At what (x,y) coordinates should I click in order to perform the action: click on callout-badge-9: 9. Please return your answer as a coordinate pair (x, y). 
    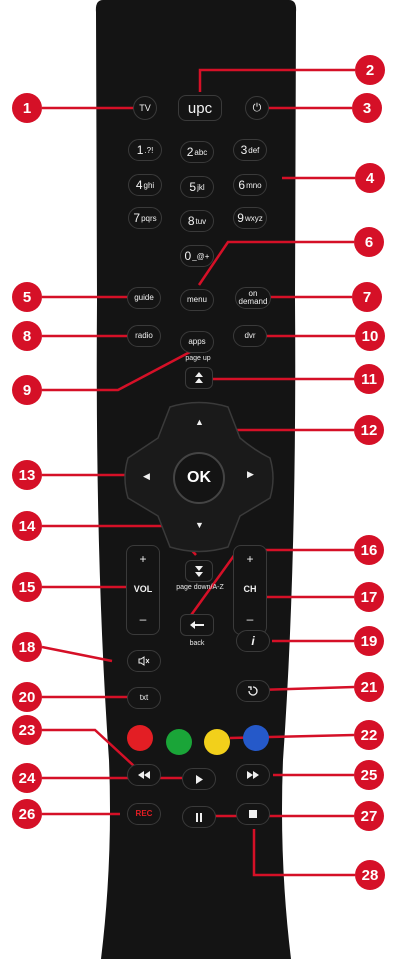
    Looking at the image, I should click on (27, 390).